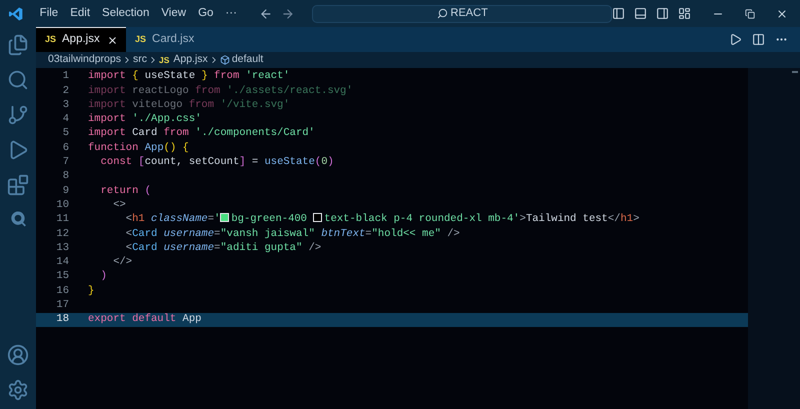  I want to click on line-number: 1, so click(65, 76).